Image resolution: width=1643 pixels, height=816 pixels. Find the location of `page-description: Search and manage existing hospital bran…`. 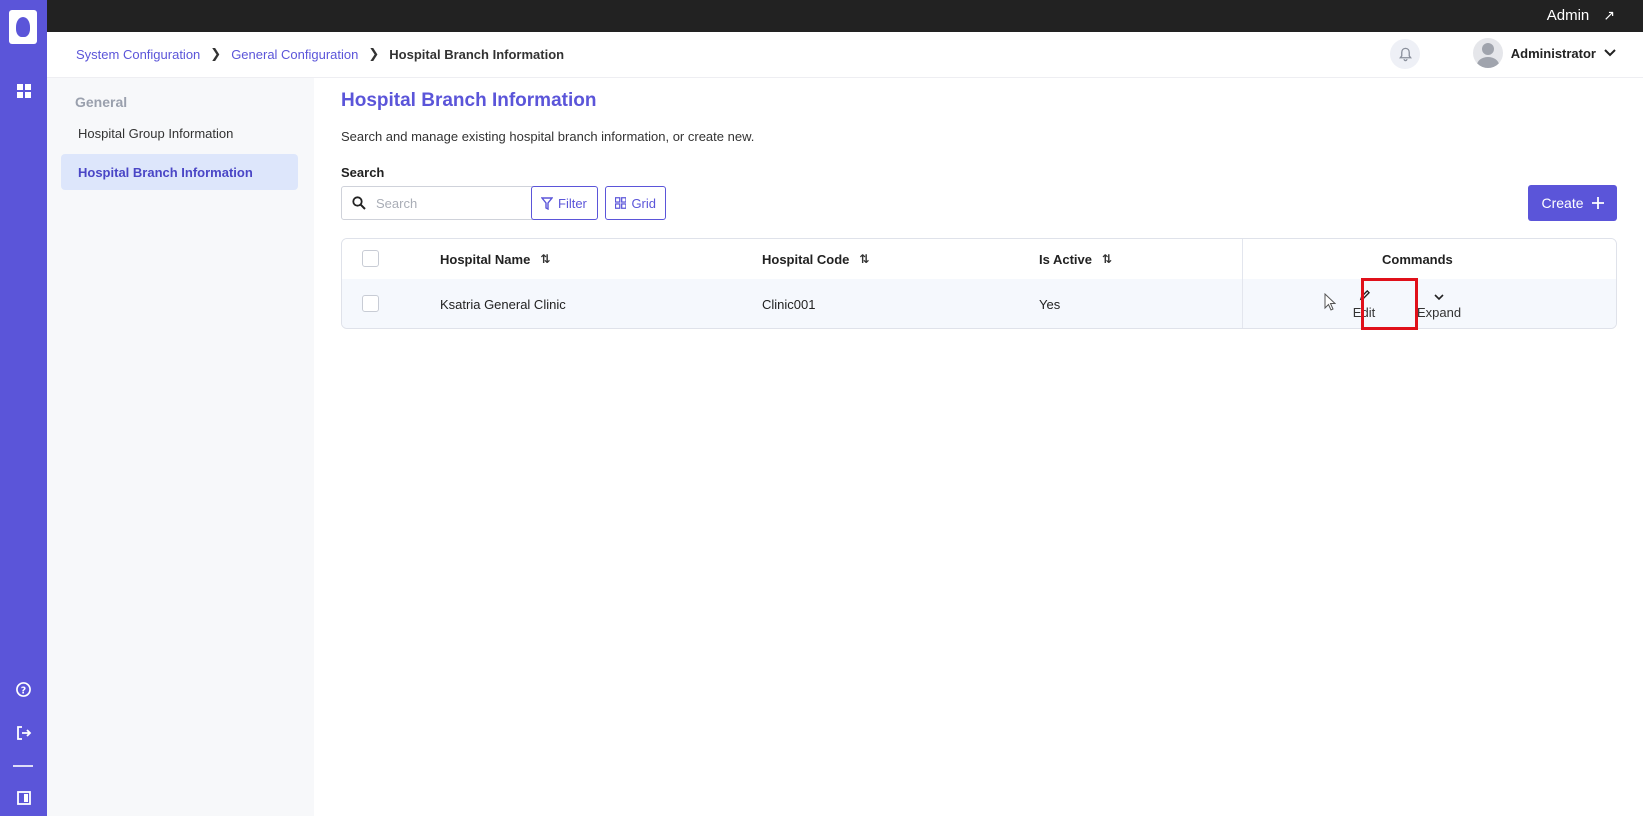

page-description: Search and manage existing hospital bran… is located at coordinates (548, 136).